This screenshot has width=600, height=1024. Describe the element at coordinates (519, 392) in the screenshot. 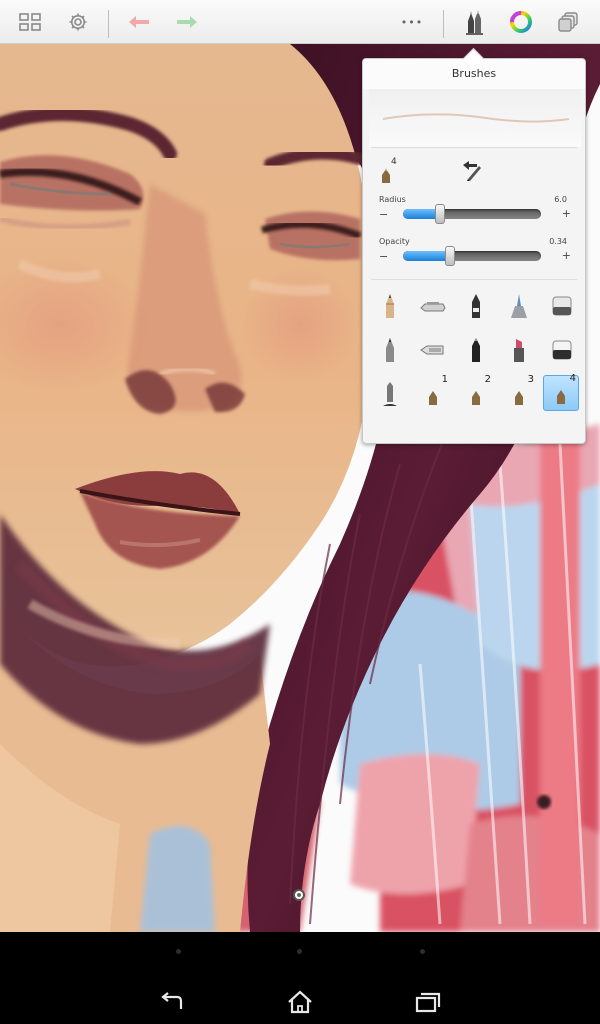

I see `preset-3-icon: 3` at that location.